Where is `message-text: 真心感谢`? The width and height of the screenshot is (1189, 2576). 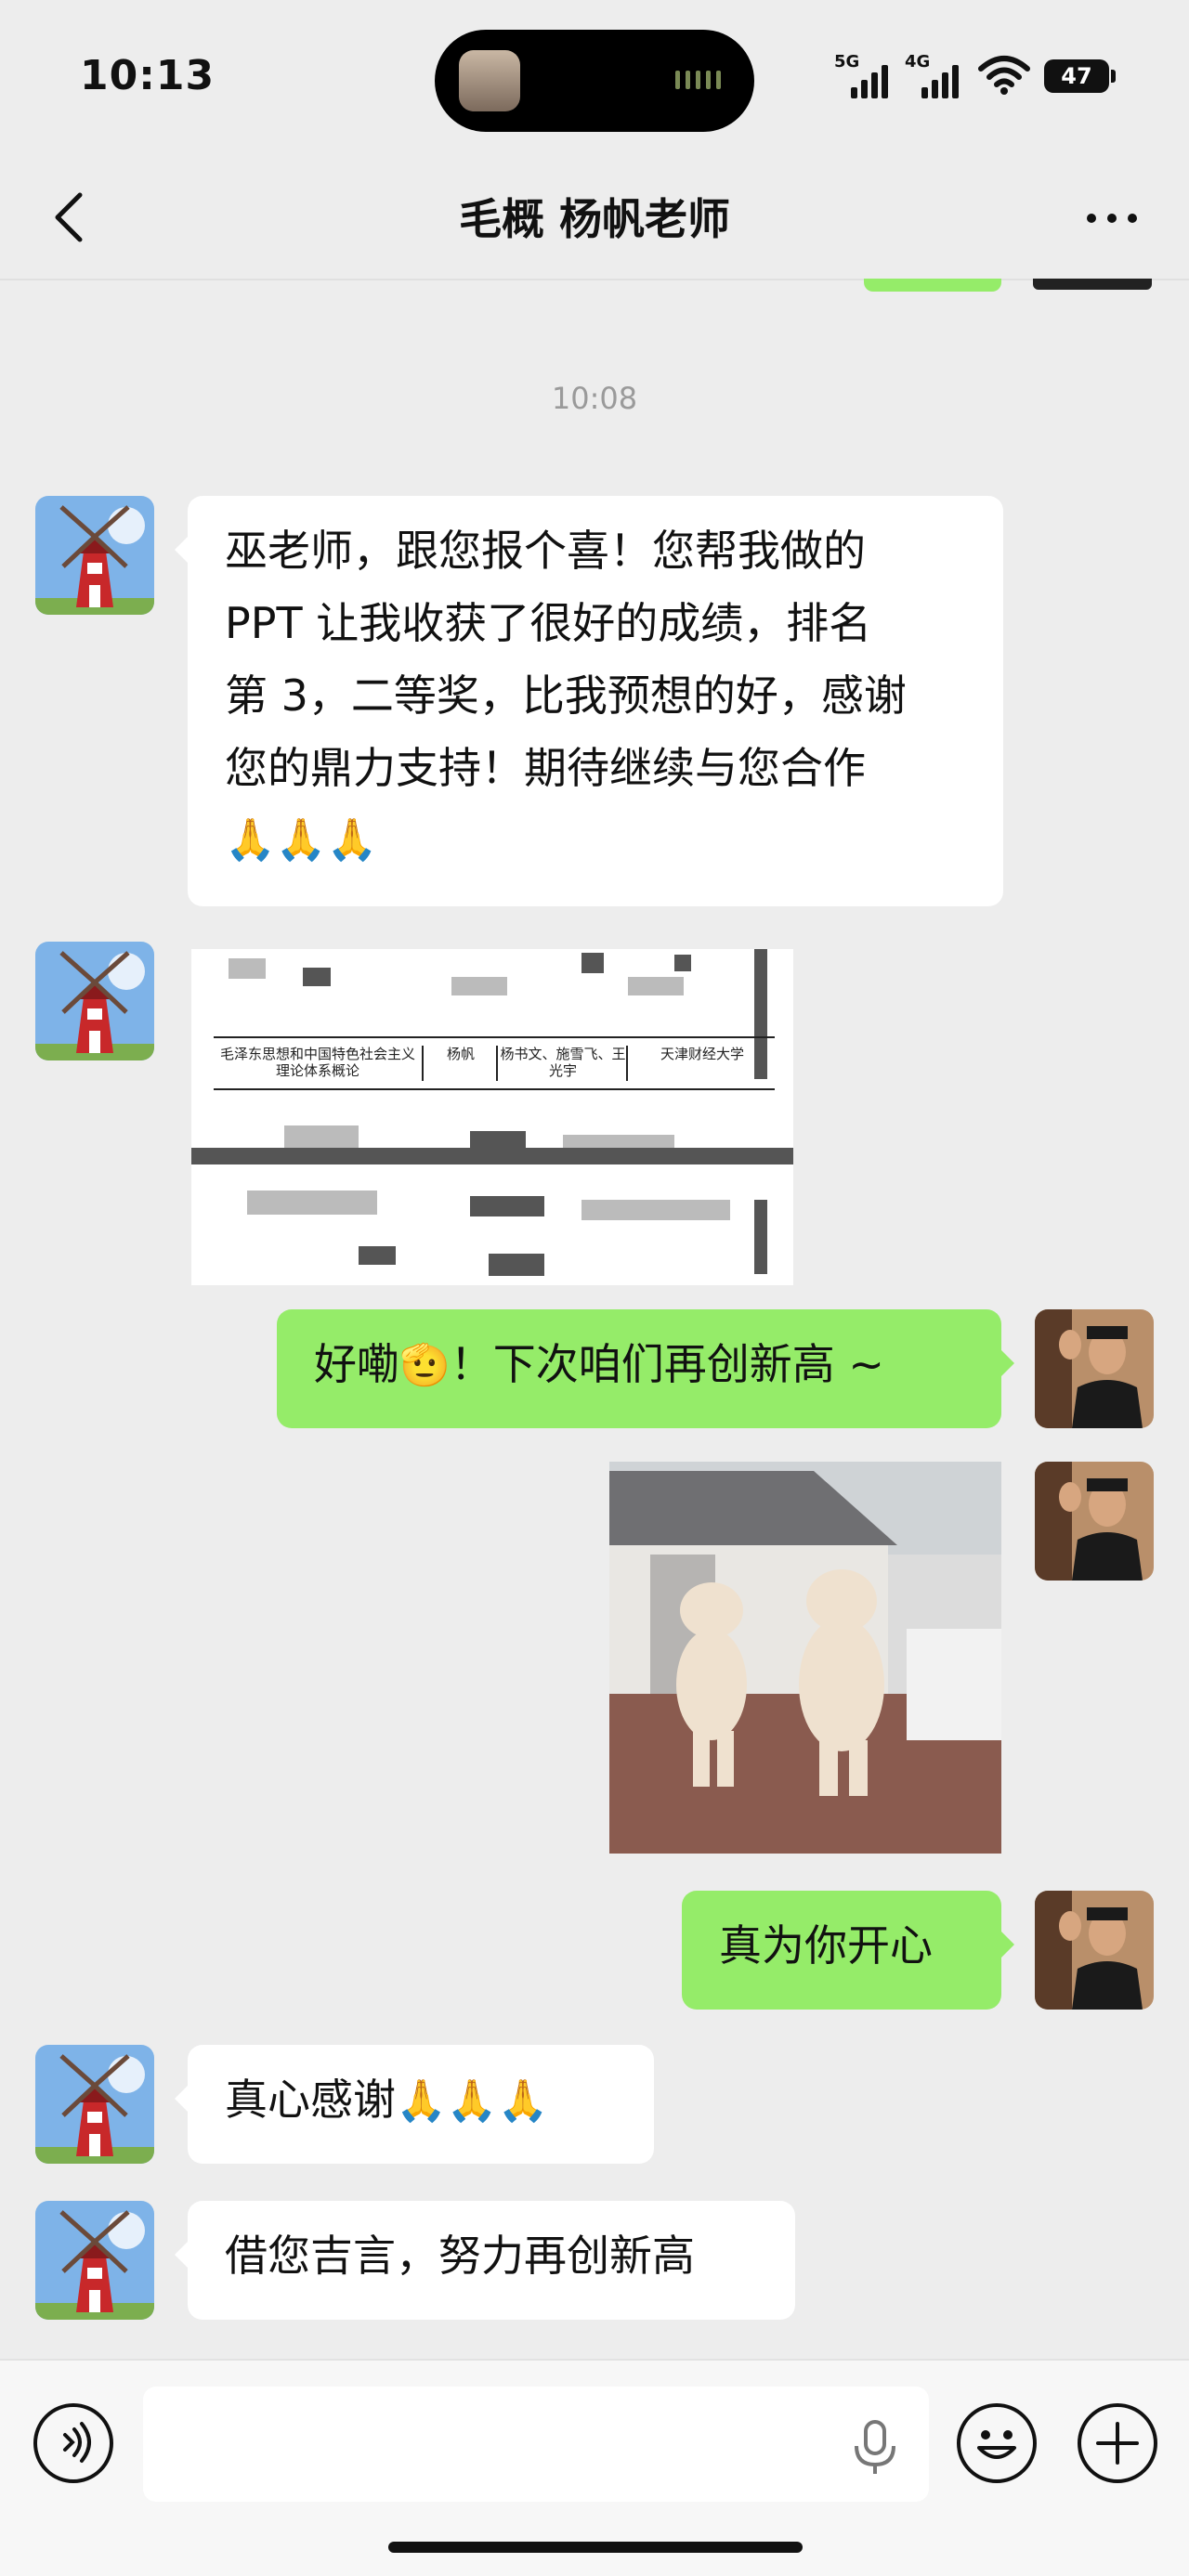
message-text: 真心感谢 is located at coordinates (310, 2100).